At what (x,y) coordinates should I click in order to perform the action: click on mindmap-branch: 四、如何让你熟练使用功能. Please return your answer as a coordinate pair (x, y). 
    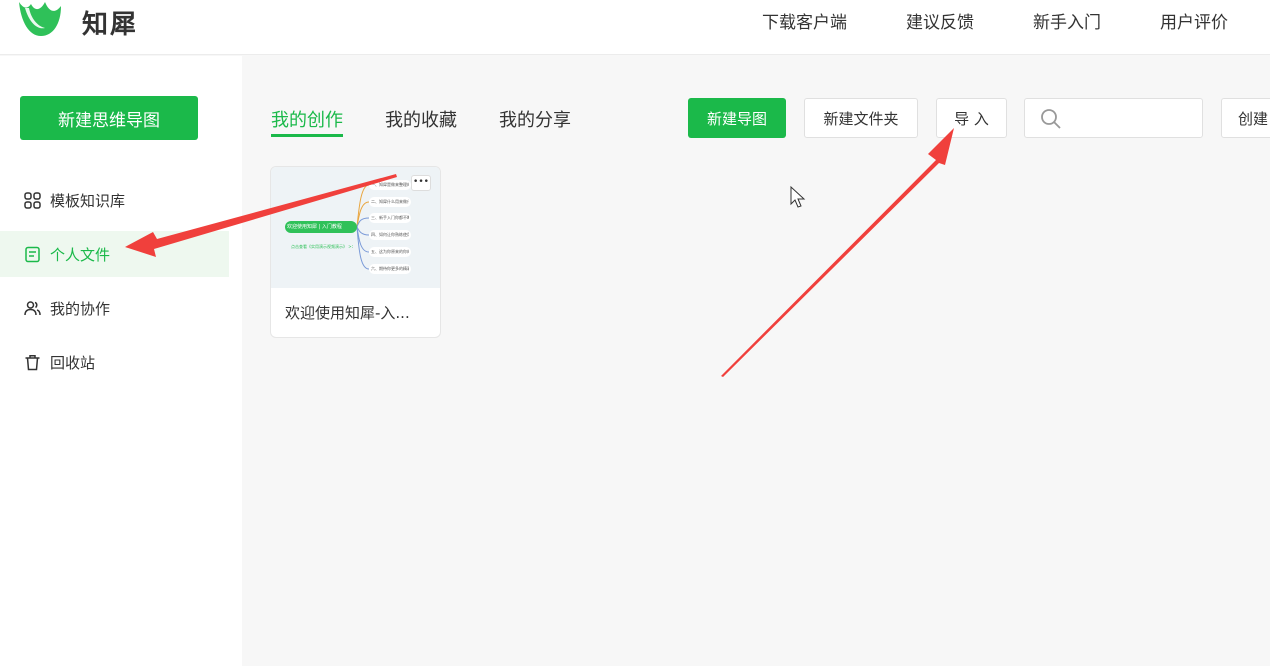
    Looking at the image, I should click on (390, 234).